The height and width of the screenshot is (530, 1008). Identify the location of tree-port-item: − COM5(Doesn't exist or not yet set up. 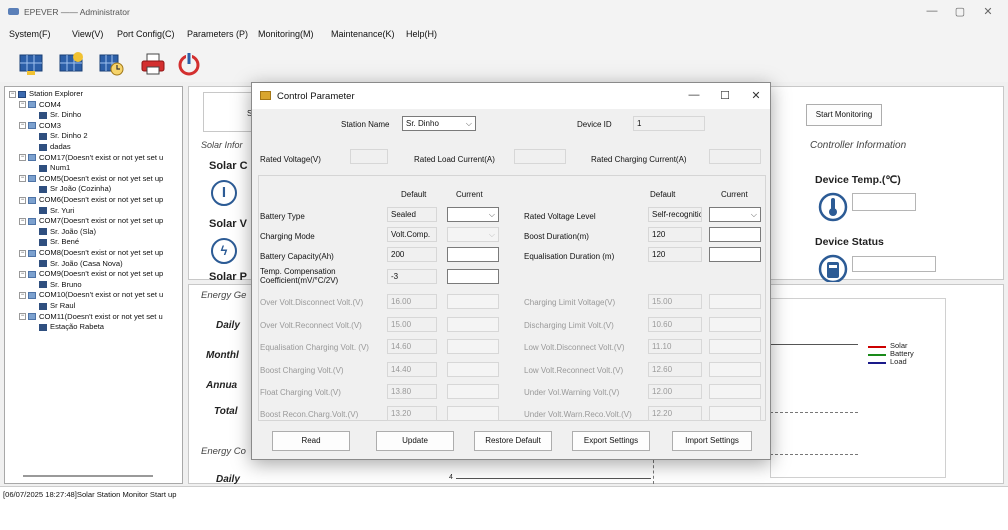
(91, 179).